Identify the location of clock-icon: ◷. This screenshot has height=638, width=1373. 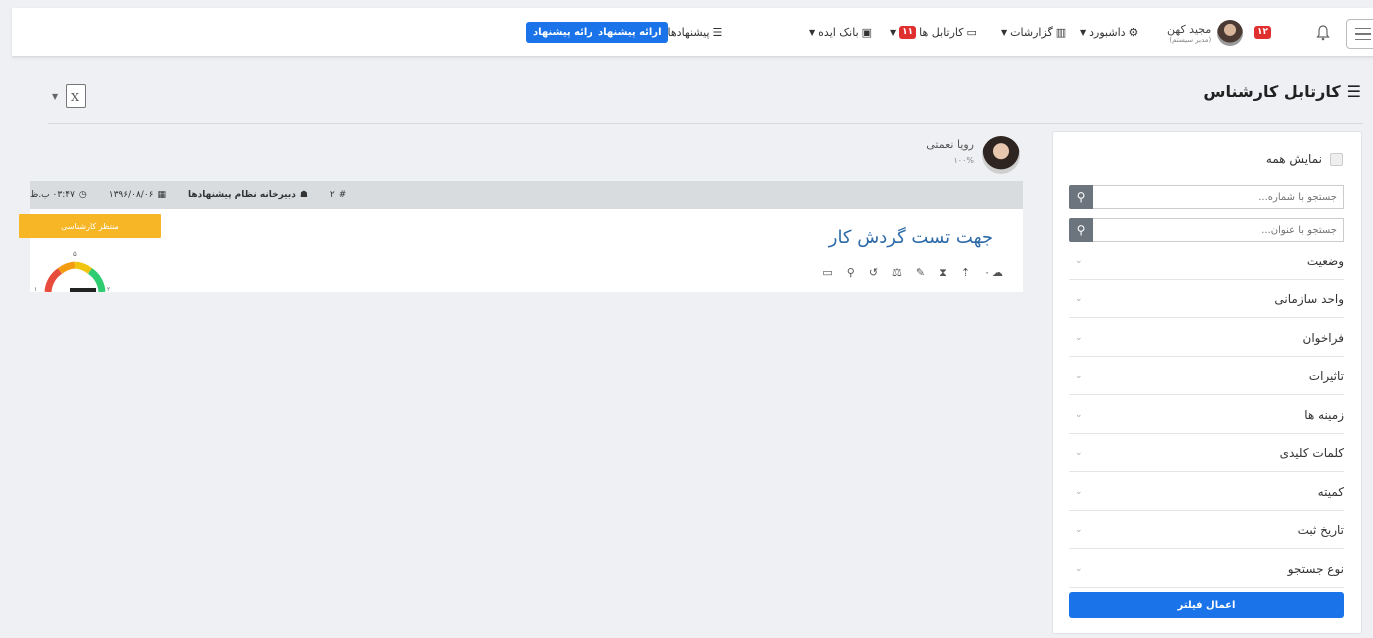
(82, 195).